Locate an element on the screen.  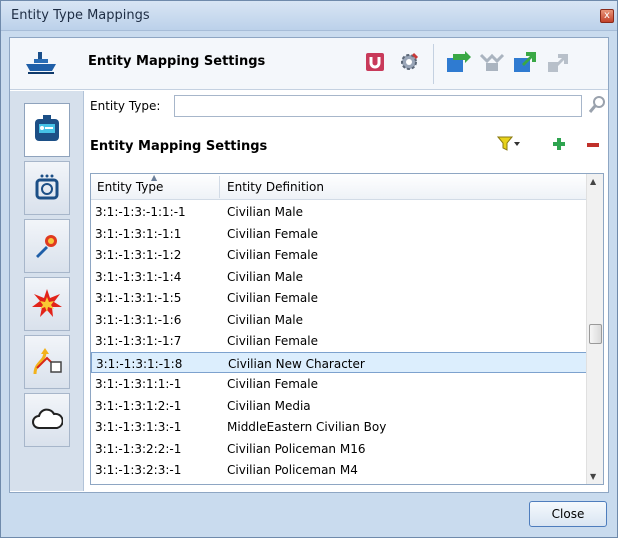
entity-type-cell: 3:1:-1:3:-1:1:-1 is located at coordinates (140, 212).